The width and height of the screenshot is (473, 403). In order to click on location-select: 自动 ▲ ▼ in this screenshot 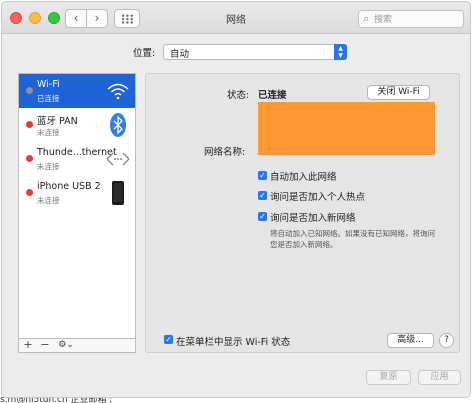, I will do `click(255, 52)`.